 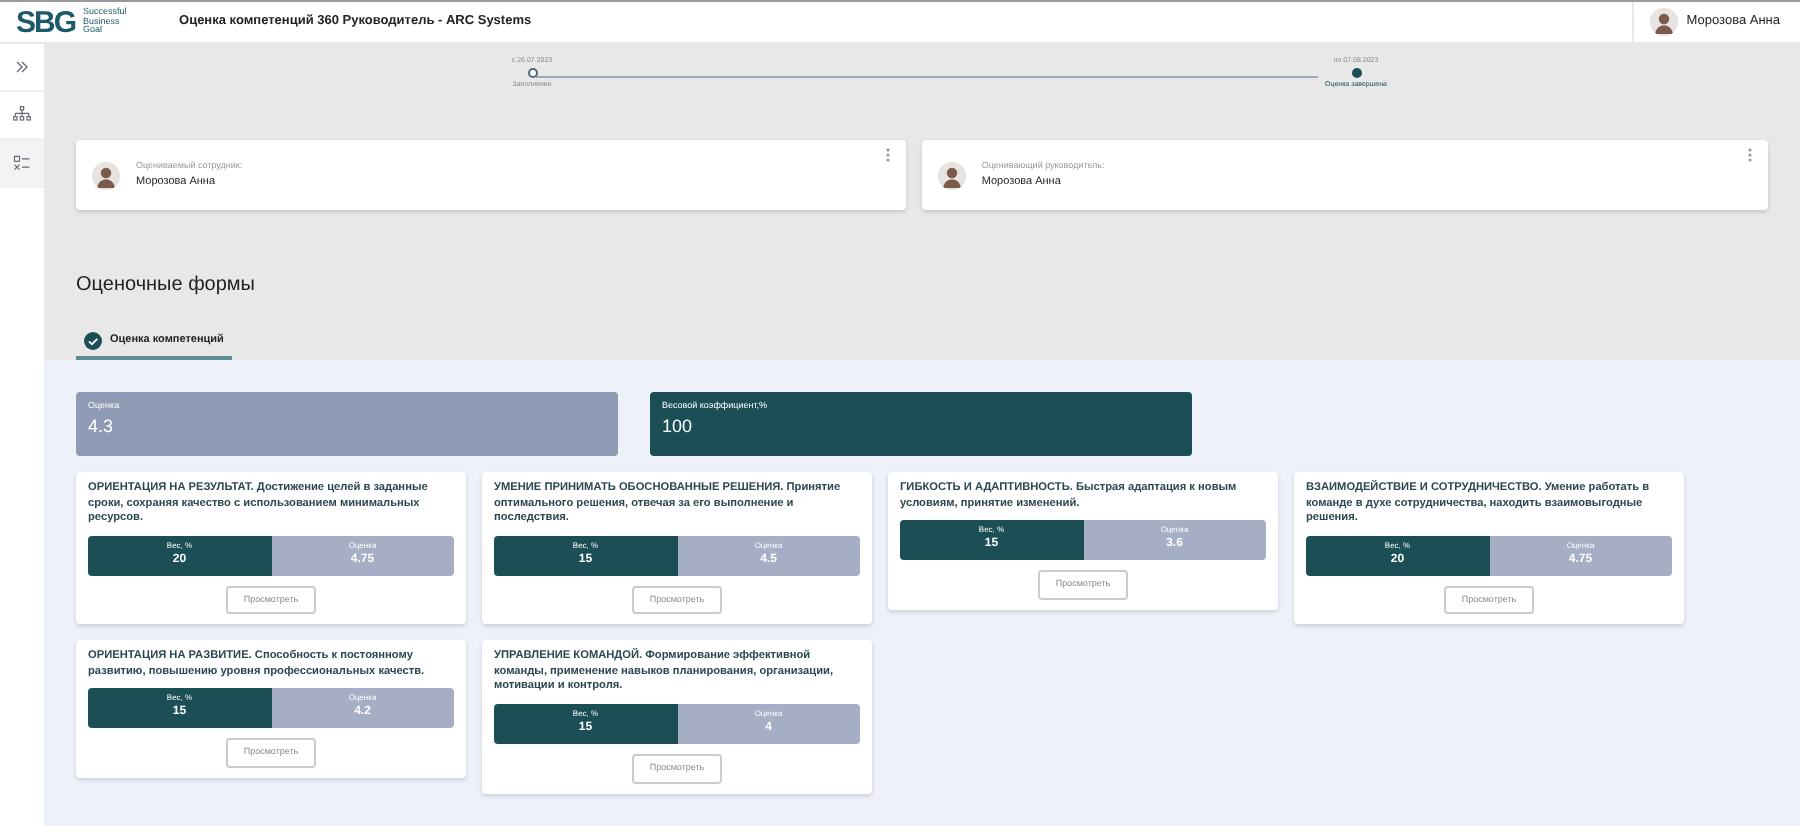 I want to click on hierarchy-icon, so click(x=22, y=115).